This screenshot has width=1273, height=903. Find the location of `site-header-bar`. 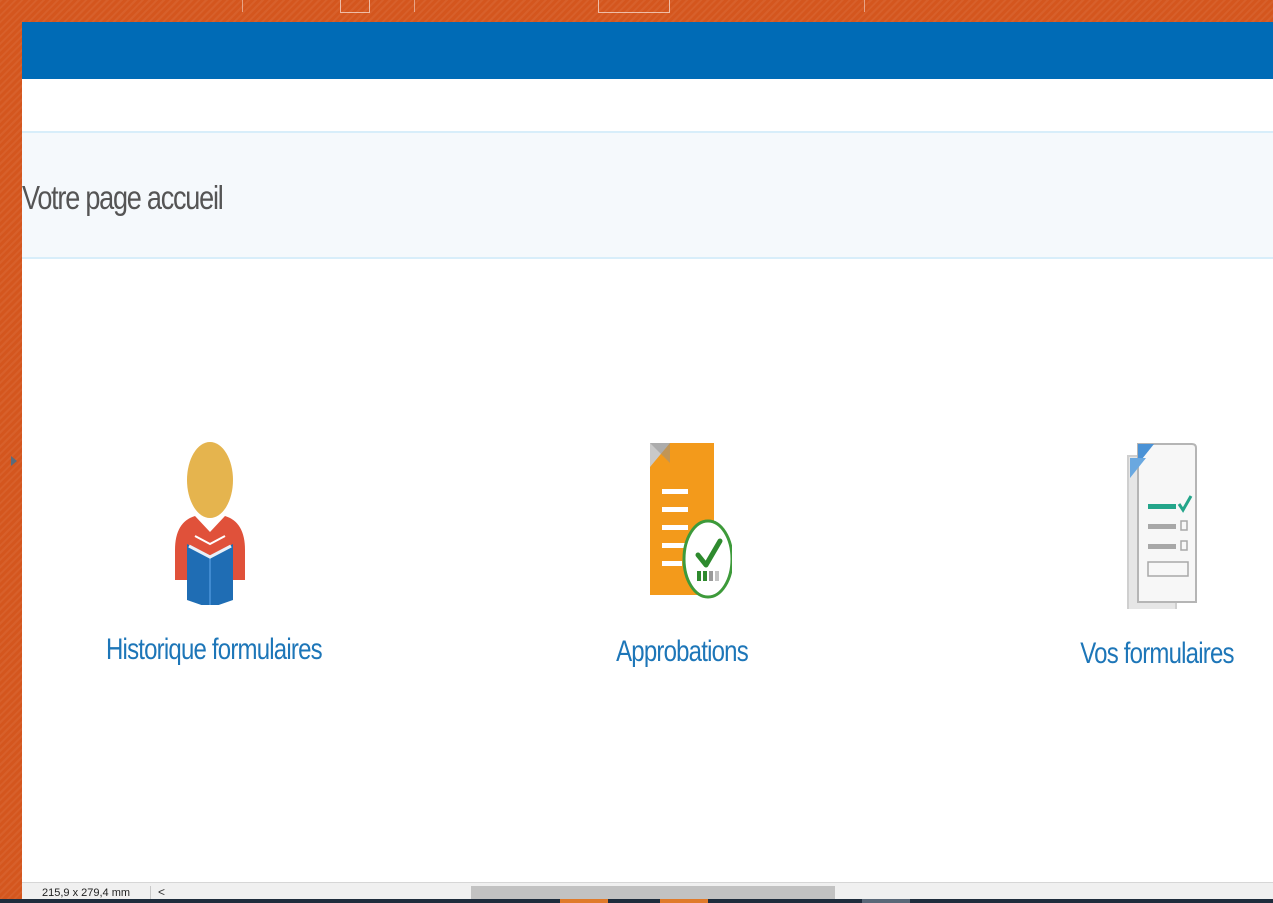

site-header-bar is located at coordinates (647, 50).